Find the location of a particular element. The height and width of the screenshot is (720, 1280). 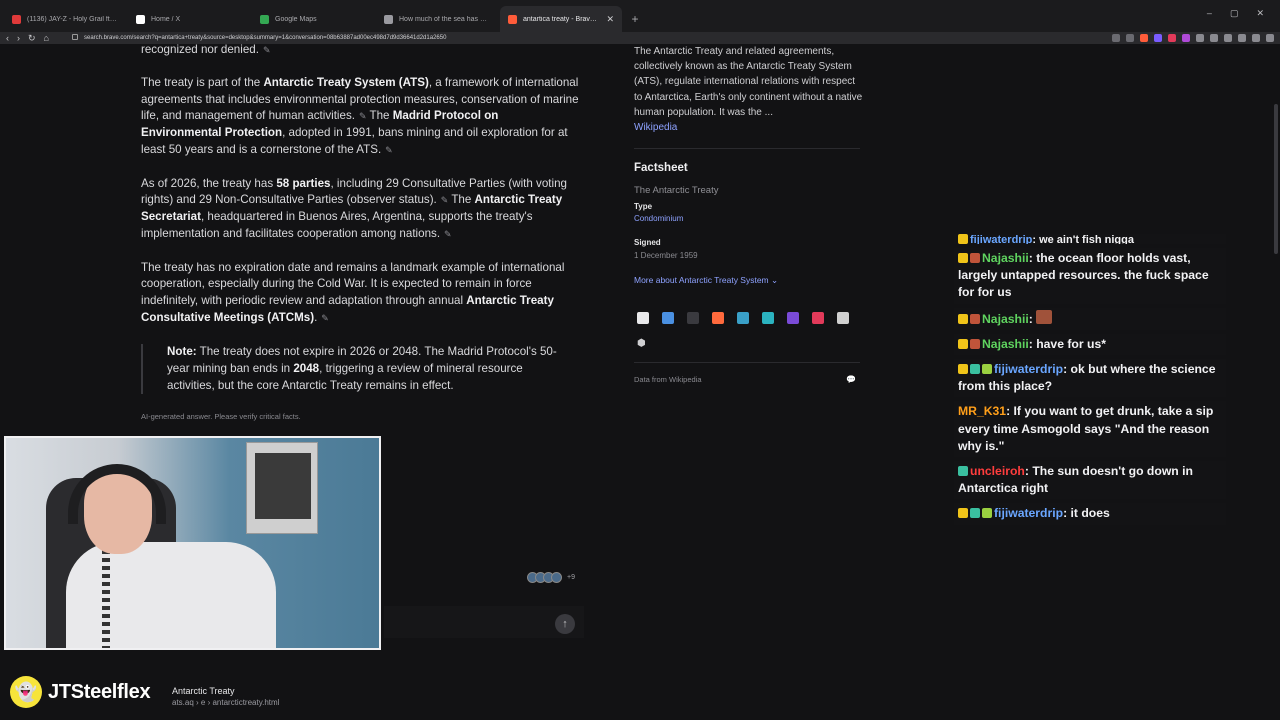

source-url: ats.aq › e › antarctictreaty.html is located at coordinates (225, 702).